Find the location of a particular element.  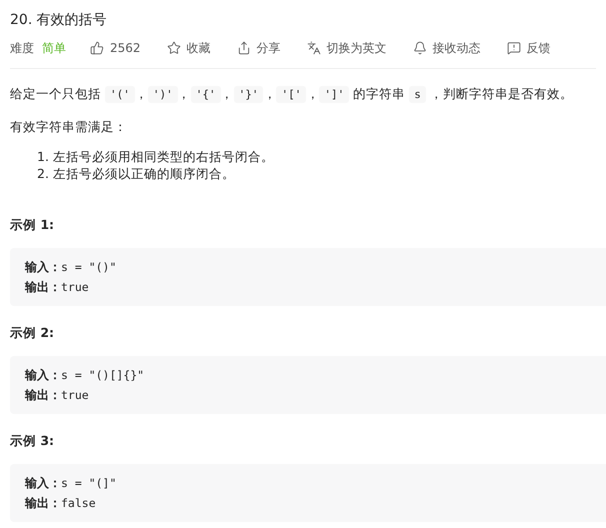

action-link: 收藏 is located at coordinates (188, 48).